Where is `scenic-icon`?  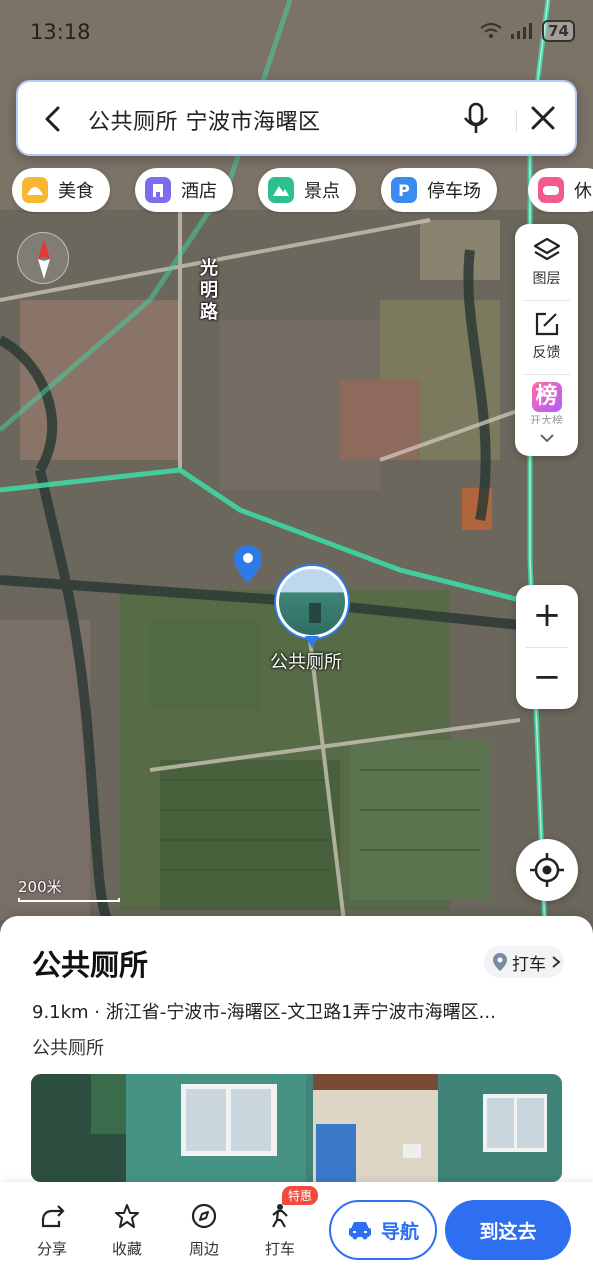
scenic-icon is located at coordinates (281, 190).